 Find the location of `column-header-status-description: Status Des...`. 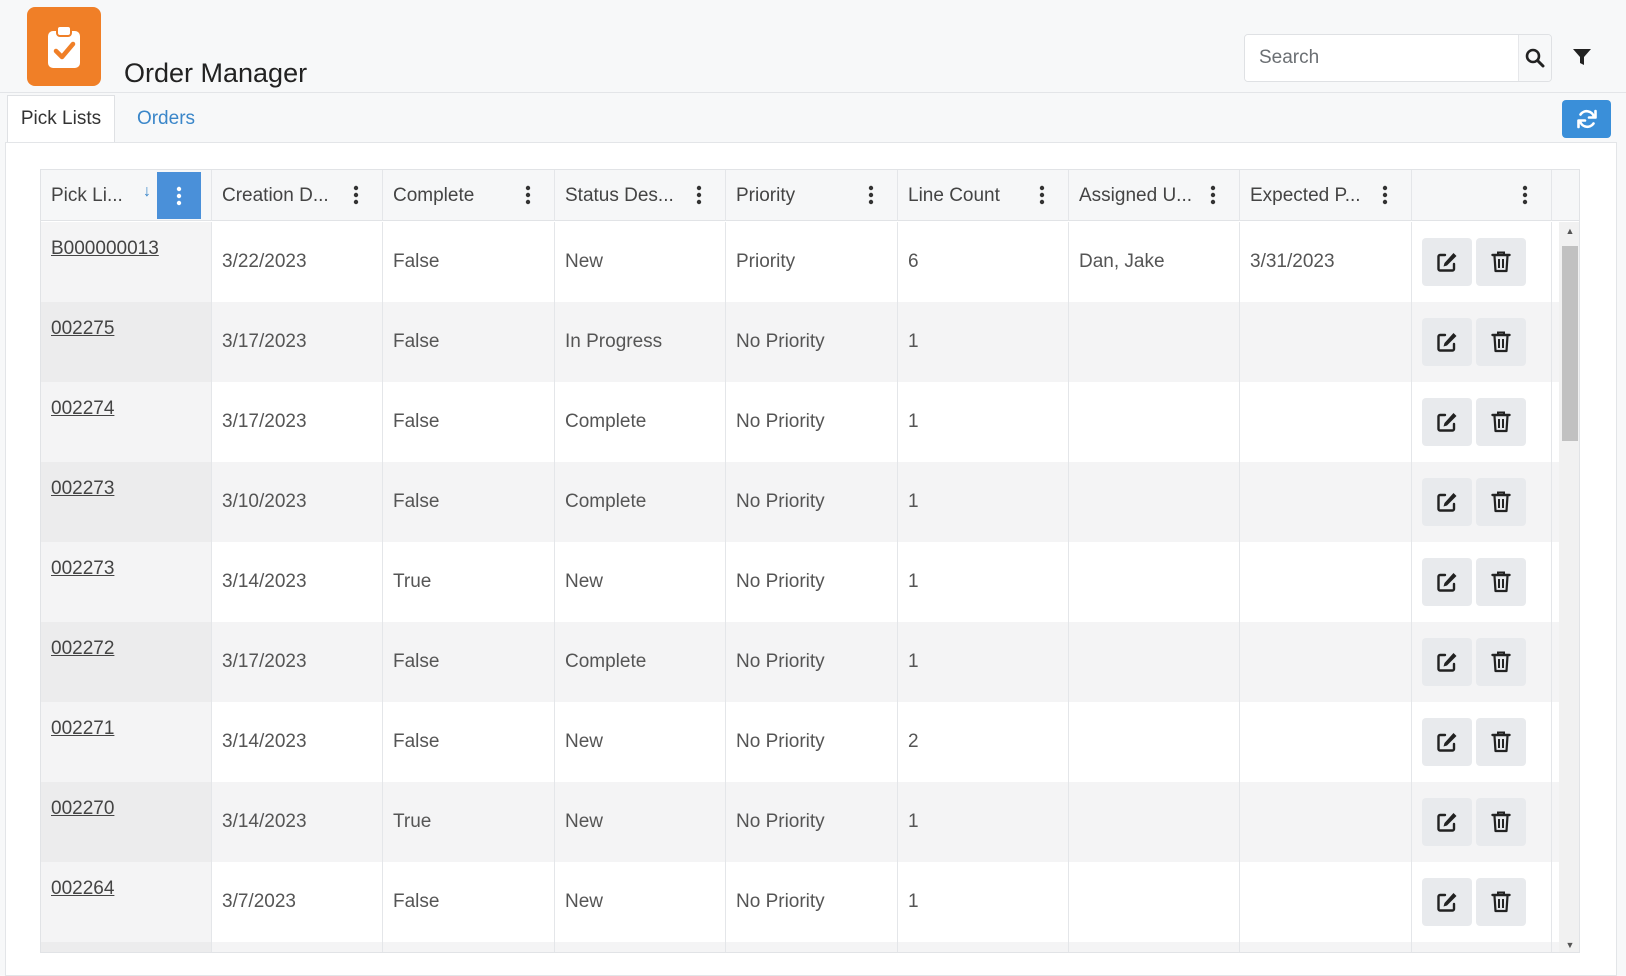

column-header-status-description: Status Des... is located at coordinates (640, 195).